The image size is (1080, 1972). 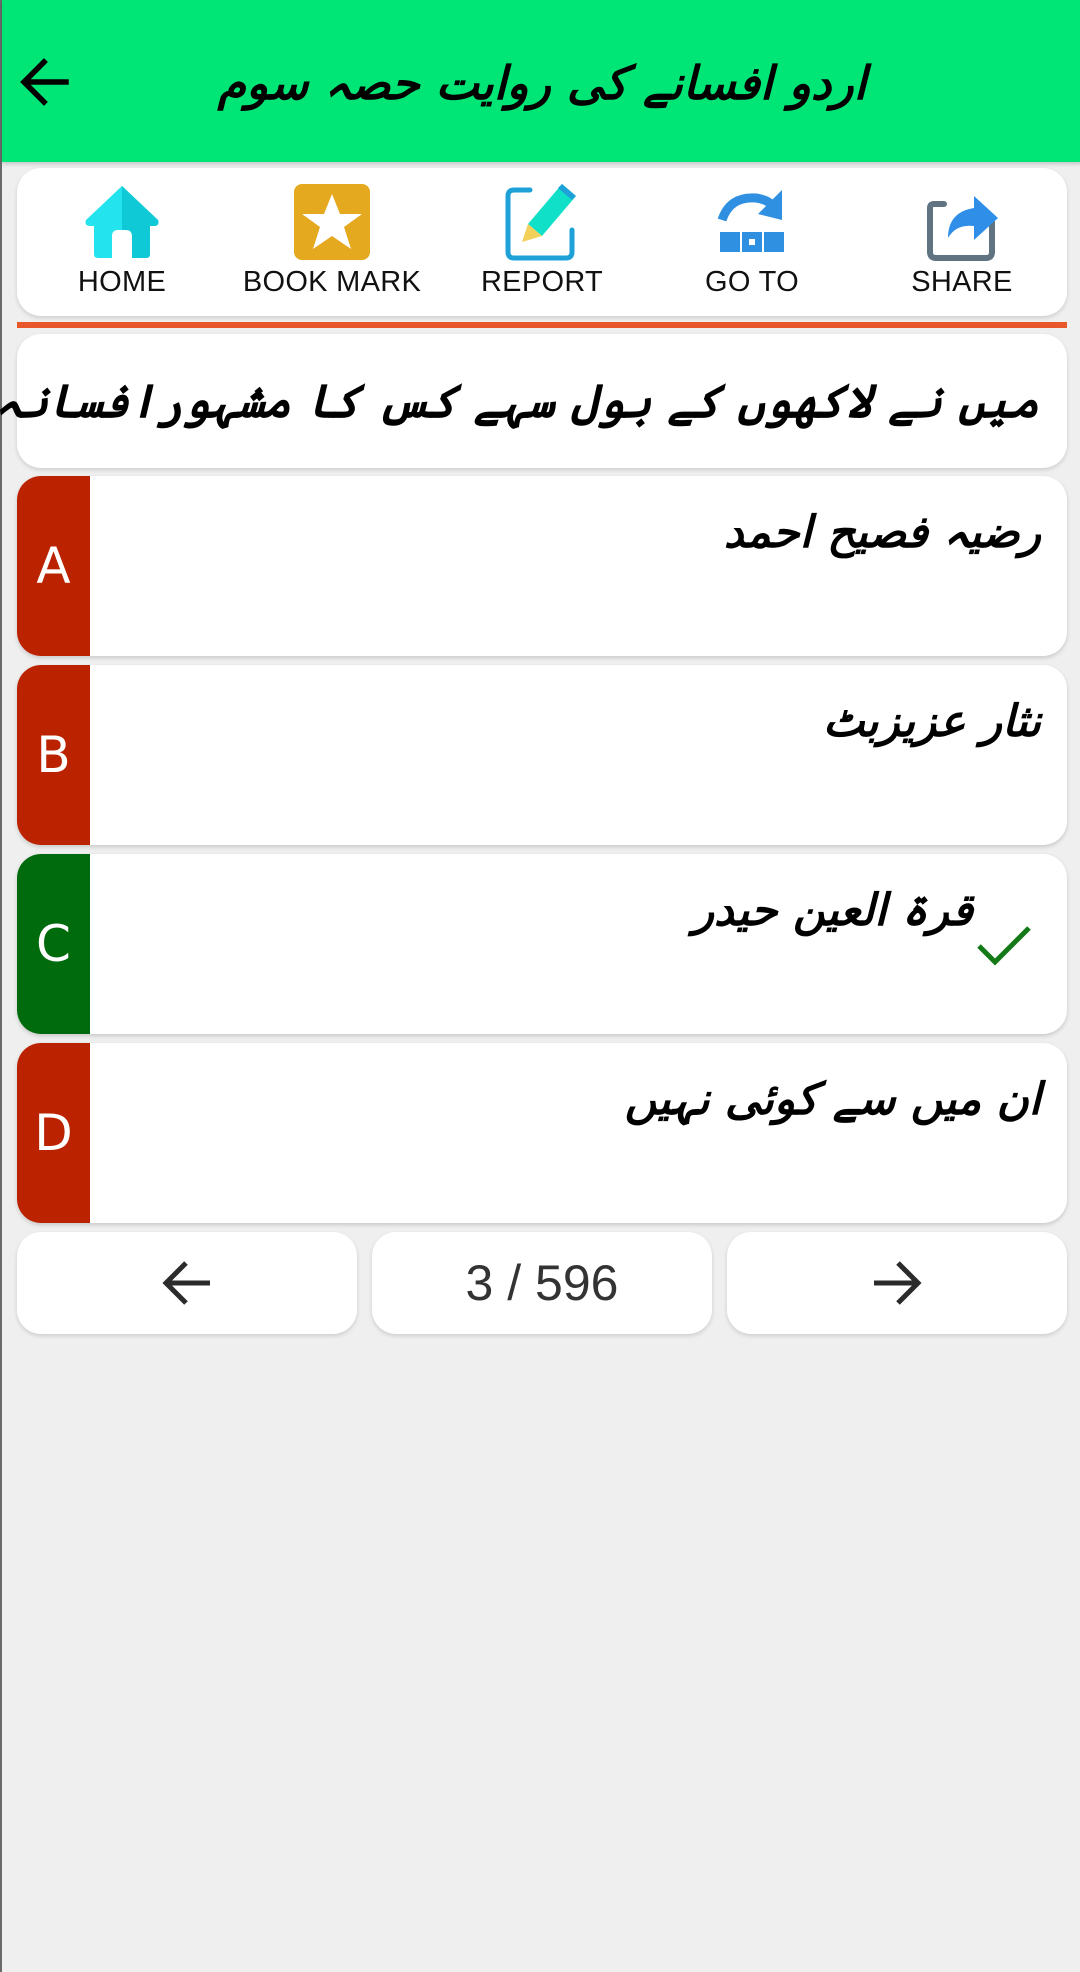 I want to click on home-icon, so click(x=122, y=222).